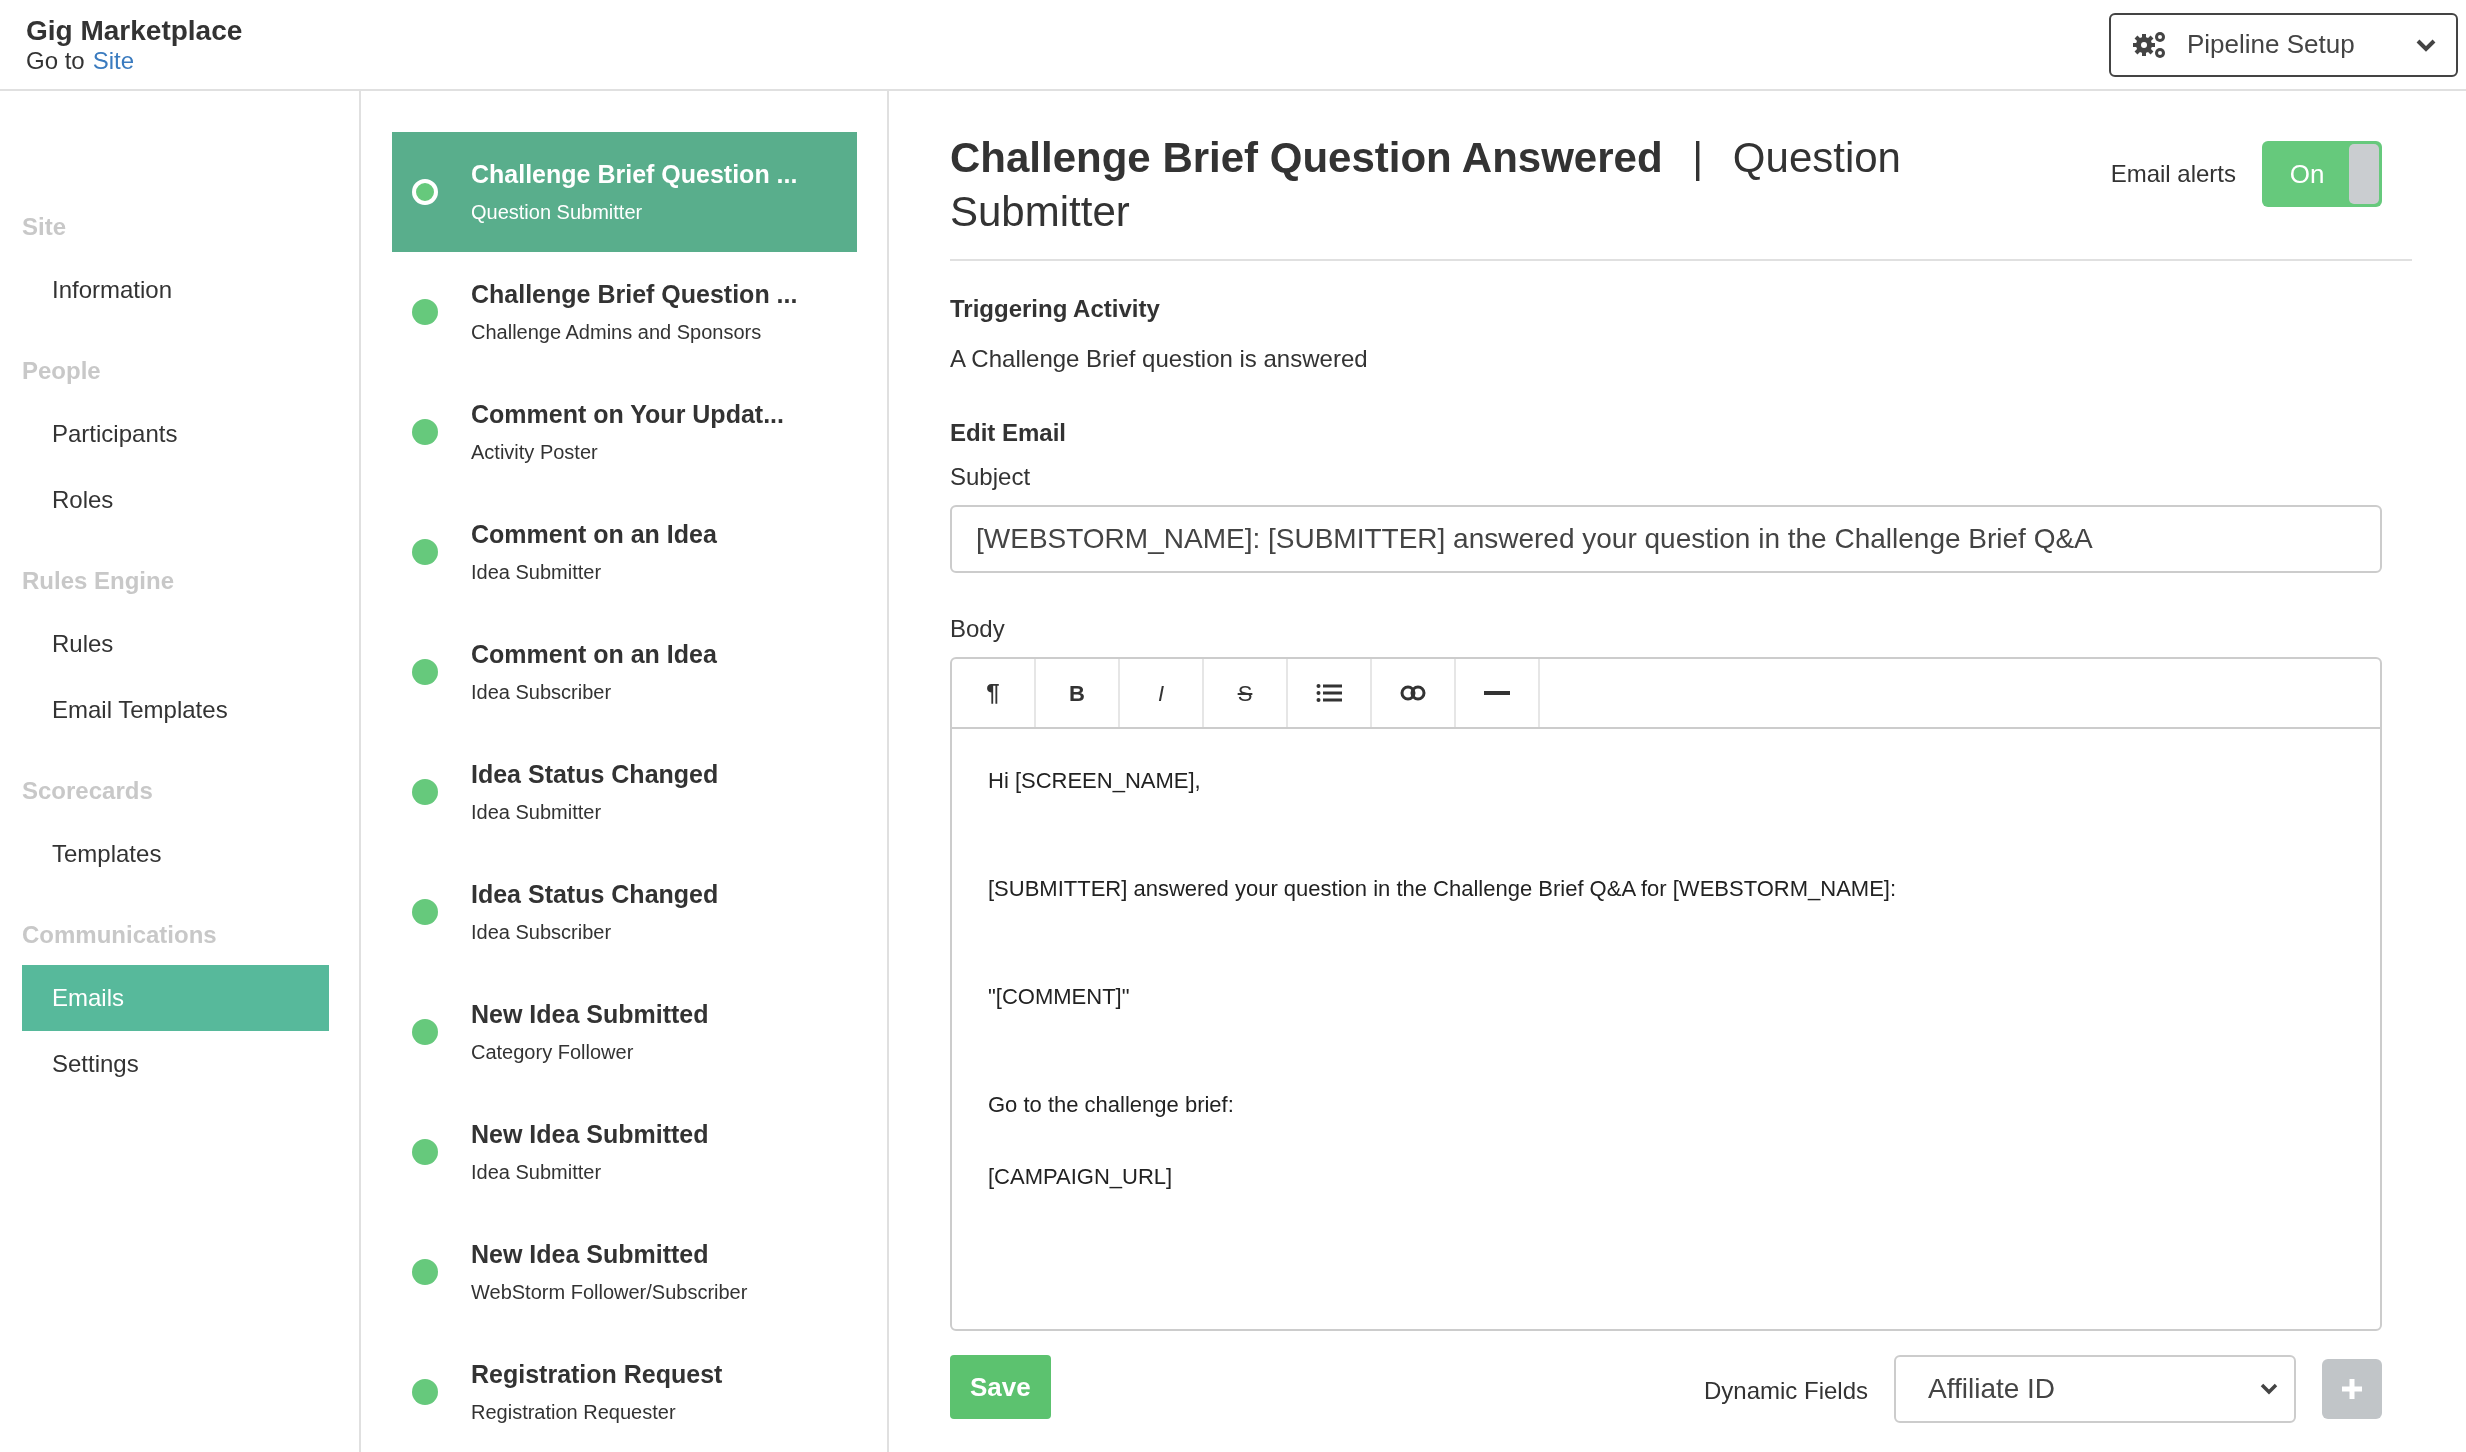  I want to click on subject-label: Subject, so click(991, 477).